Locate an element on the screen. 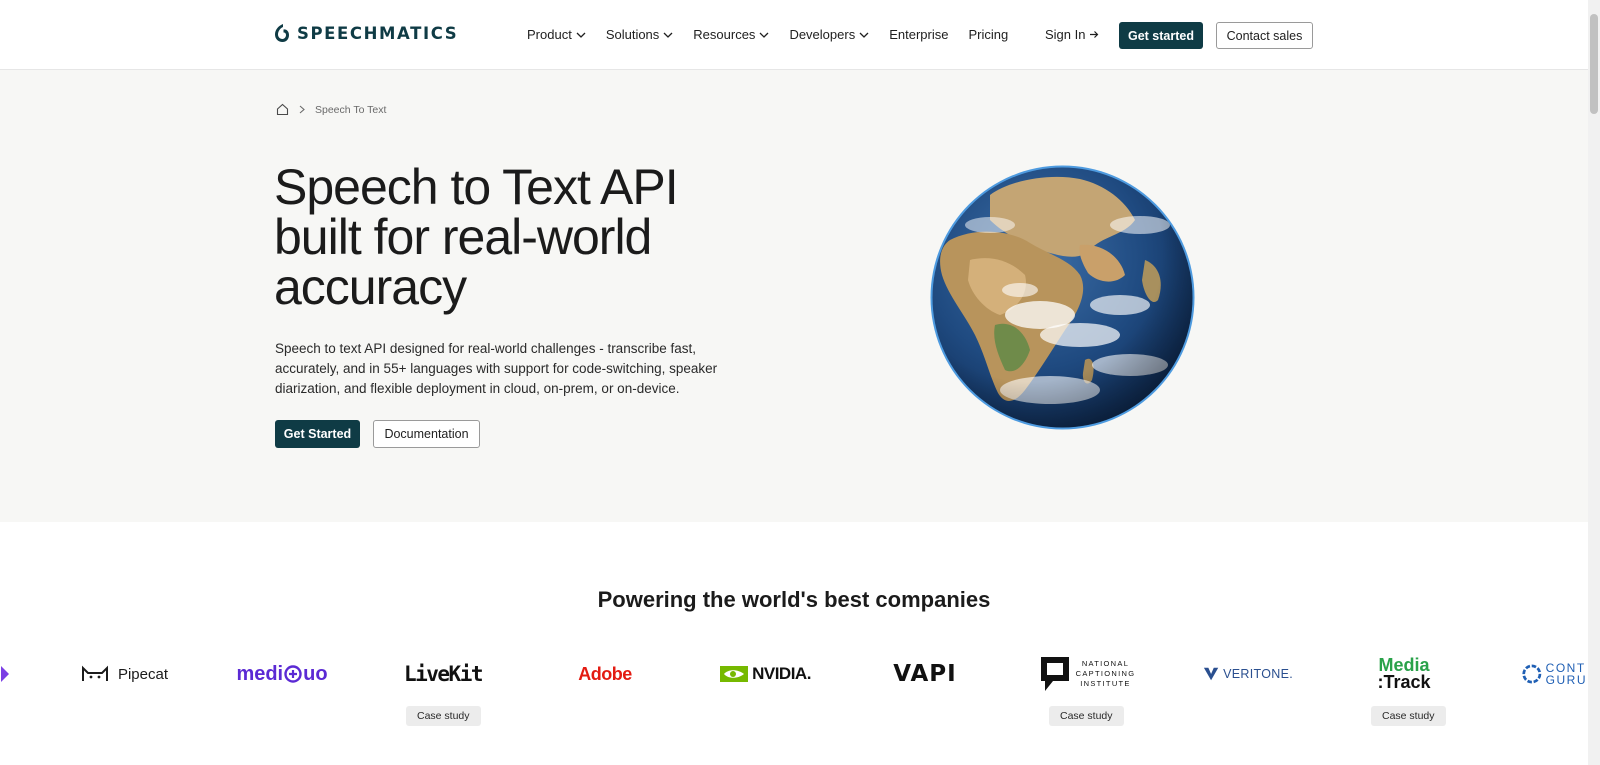 This screenshot has width=1600, height=765. mediquo-plus-icon is located at coordinates (293, 674).